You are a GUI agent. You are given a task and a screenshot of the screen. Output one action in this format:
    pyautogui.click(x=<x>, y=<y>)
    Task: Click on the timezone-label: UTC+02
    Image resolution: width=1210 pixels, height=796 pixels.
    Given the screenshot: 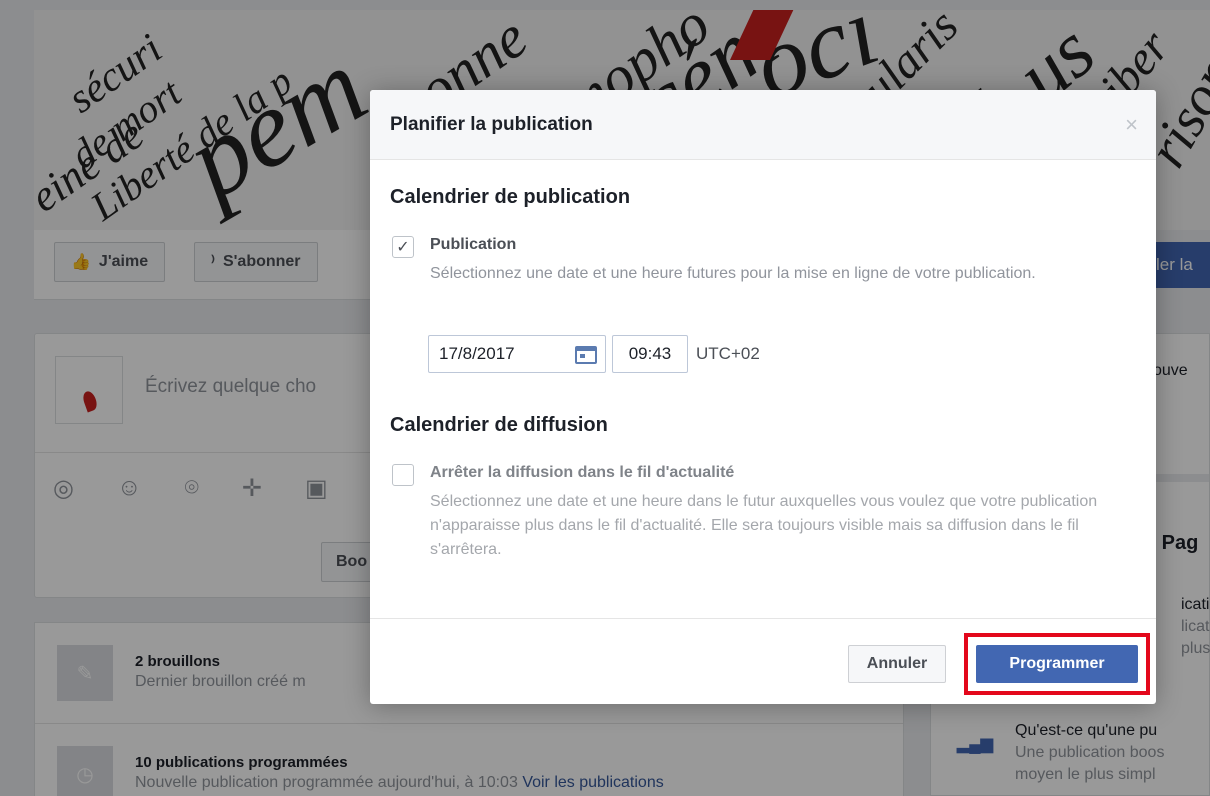 What is the action you would take?
    pyautogui.click(x=728, y=353)
    